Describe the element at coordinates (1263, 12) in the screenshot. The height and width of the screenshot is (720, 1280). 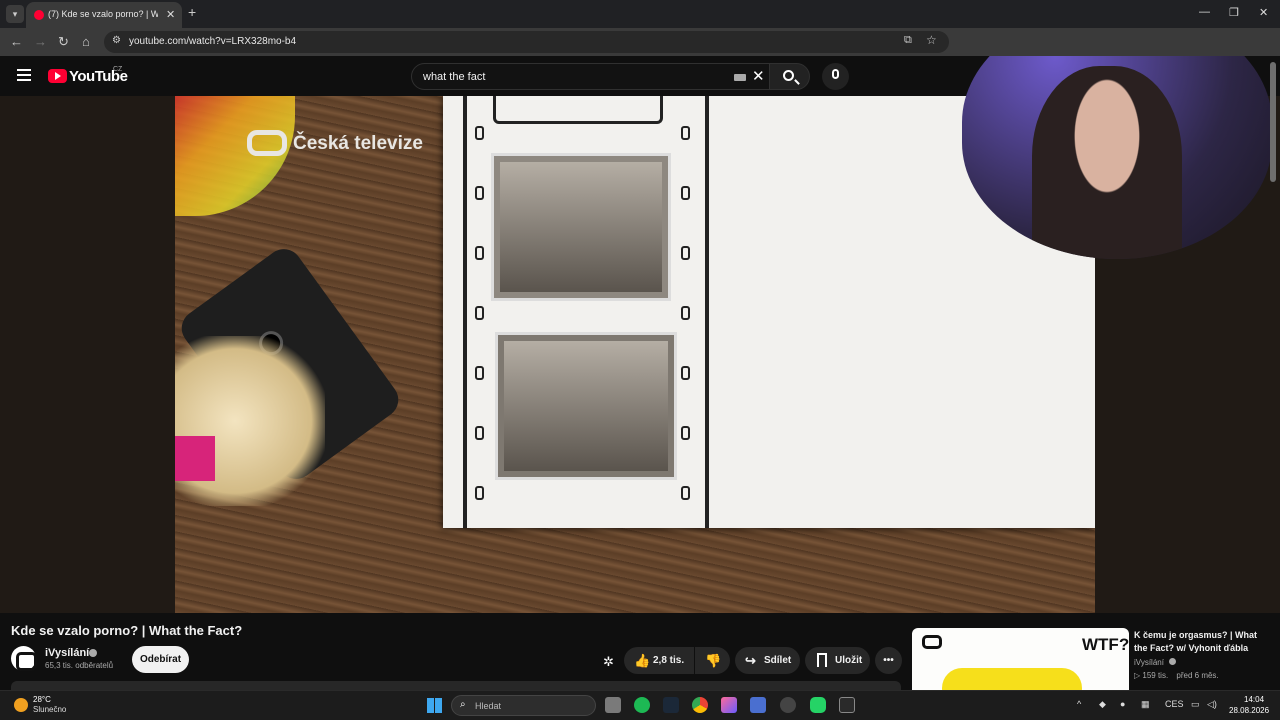
I see `close-window-icon: ✕` at that location.